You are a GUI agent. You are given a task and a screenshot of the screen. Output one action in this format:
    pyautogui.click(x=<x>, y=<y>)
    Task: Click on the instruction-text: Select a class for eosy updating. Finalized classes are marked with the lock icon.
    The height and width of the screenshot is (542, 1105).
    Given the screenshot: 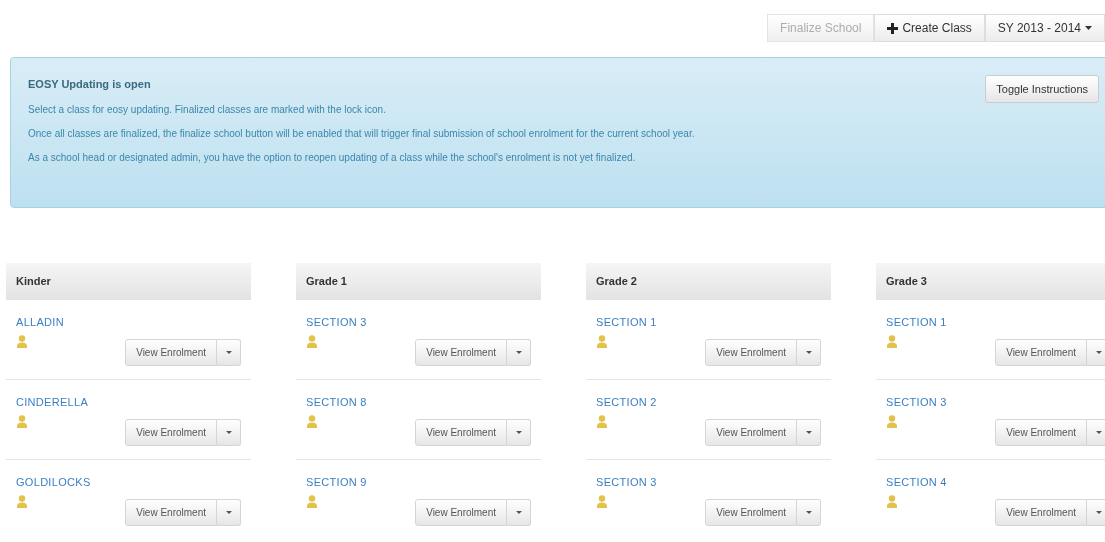 What is the action you would take?
    pyautogui.click(x=207, y=109)
    